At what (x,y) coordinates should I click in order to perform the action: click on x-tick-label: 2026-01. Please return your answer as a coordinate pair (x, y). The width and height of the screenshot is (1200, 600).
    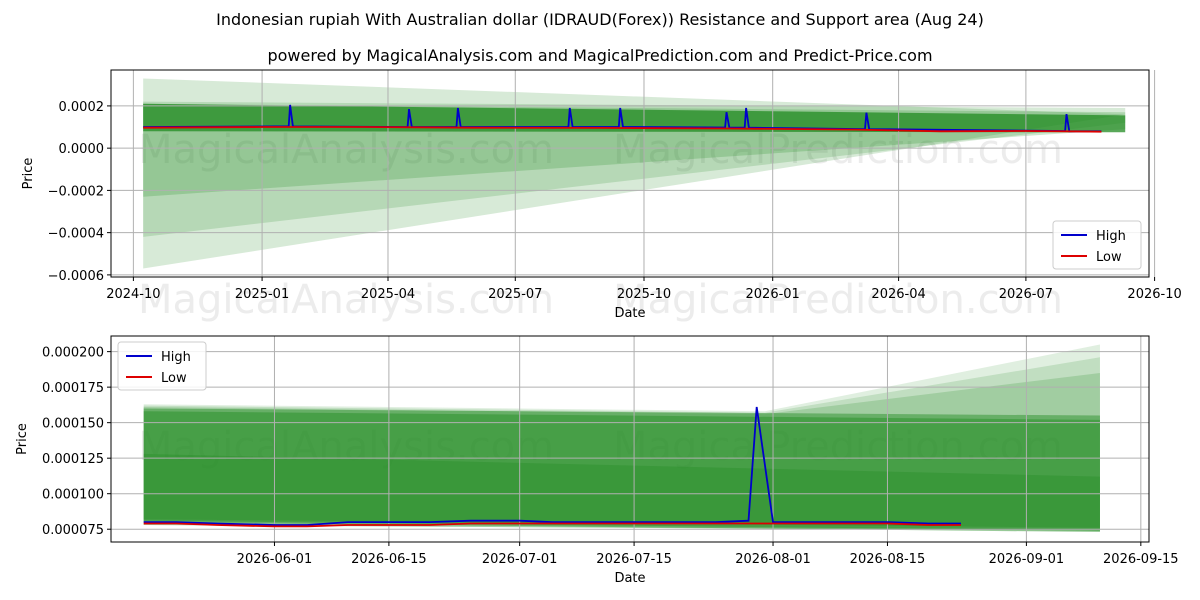
    Looking at the image, I should click on (773, 294).